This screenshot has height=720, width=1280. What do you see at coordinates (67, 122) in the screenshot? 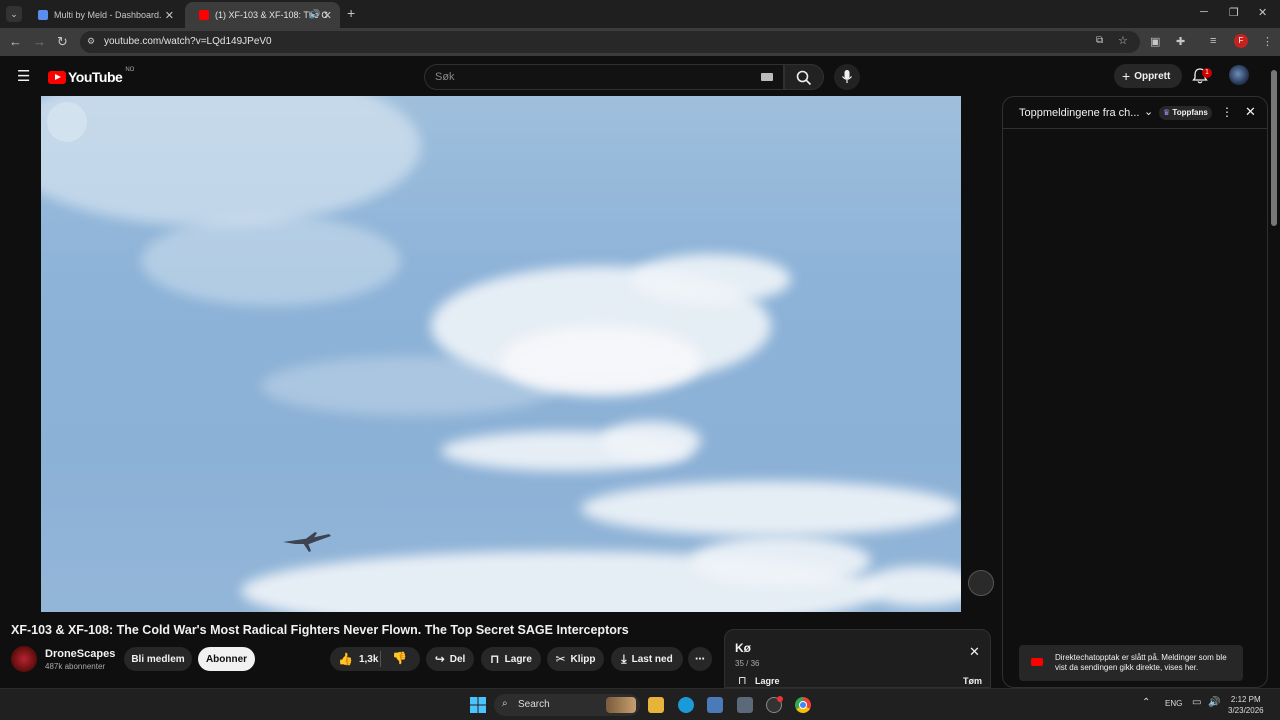
I see `channel-watermark` at bounding box center [67, 122].